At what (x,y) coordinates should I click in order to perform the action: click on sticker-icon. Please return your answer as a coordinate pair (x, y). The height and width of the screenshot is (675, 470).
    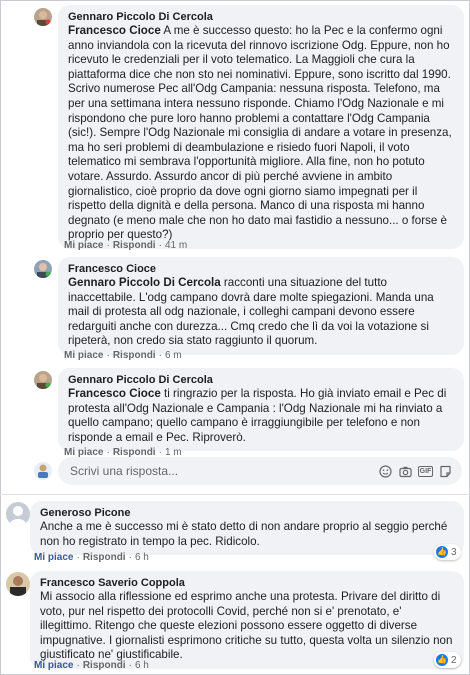
    Looking at the image, I should click on (445, 471).